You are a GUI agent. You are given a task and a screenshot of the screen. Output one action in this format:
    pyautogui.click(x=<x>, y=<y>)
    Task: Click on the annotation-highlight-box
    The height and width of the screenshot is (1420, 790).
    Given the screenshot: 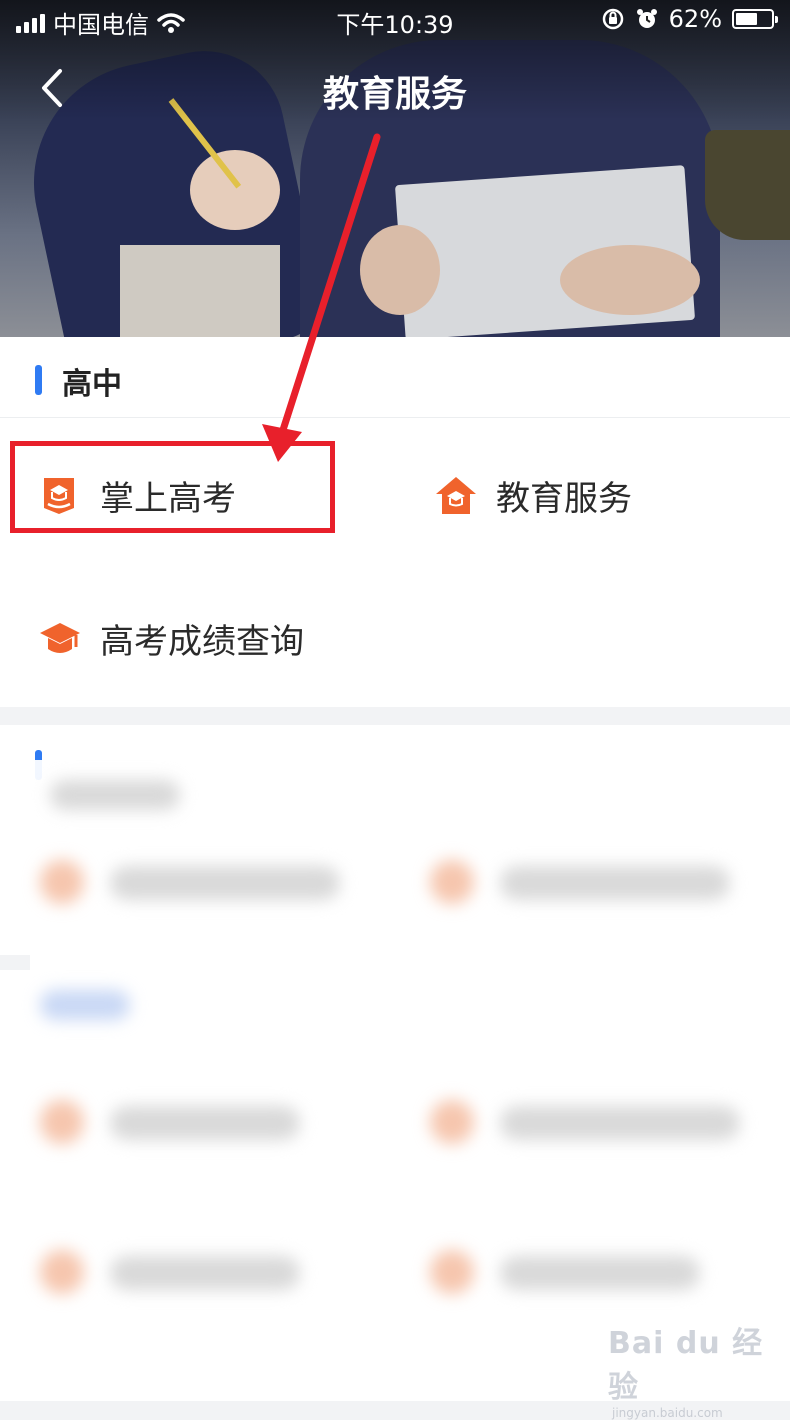 What is the action you would take?
    pyautogui.click(x=172, y=487)
    